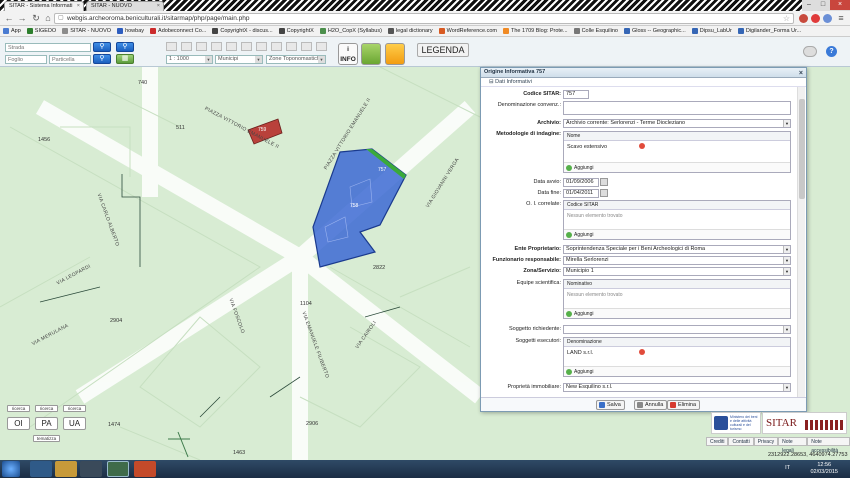  I want to click on bookmark-star-icon: ☆, so click(786, 18).